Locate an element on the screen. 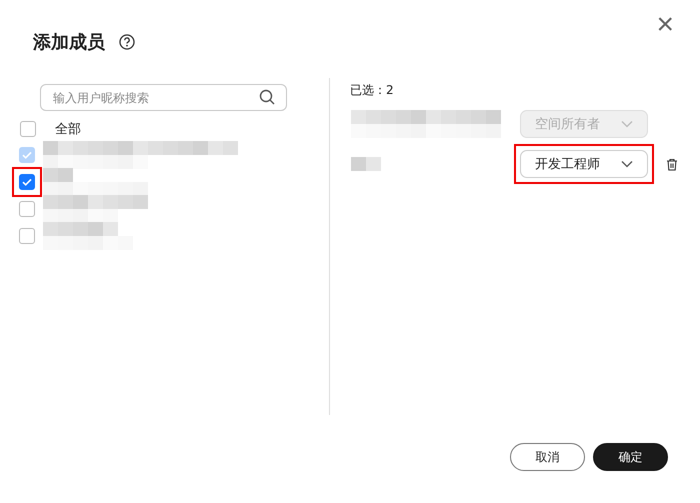  selected-count: 已选：2 is located at coordinates (372, 90).